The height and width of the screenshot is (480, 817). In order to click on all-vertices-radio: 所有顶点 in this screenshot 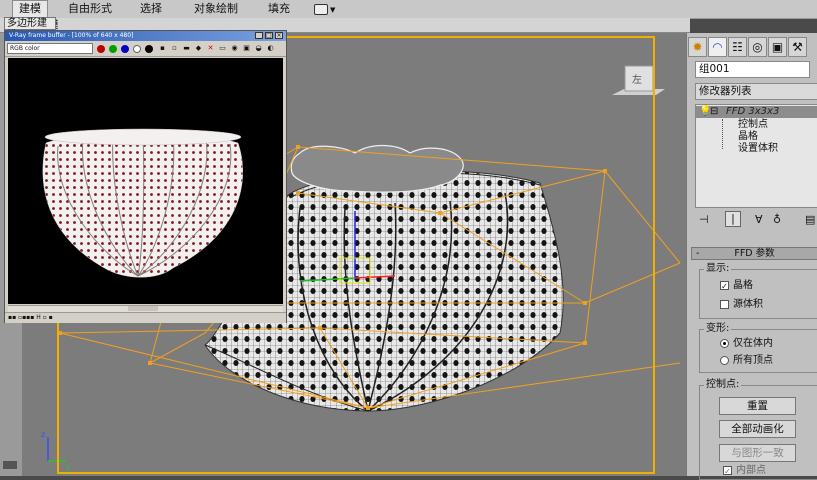, I will do `click(746, 361)`.